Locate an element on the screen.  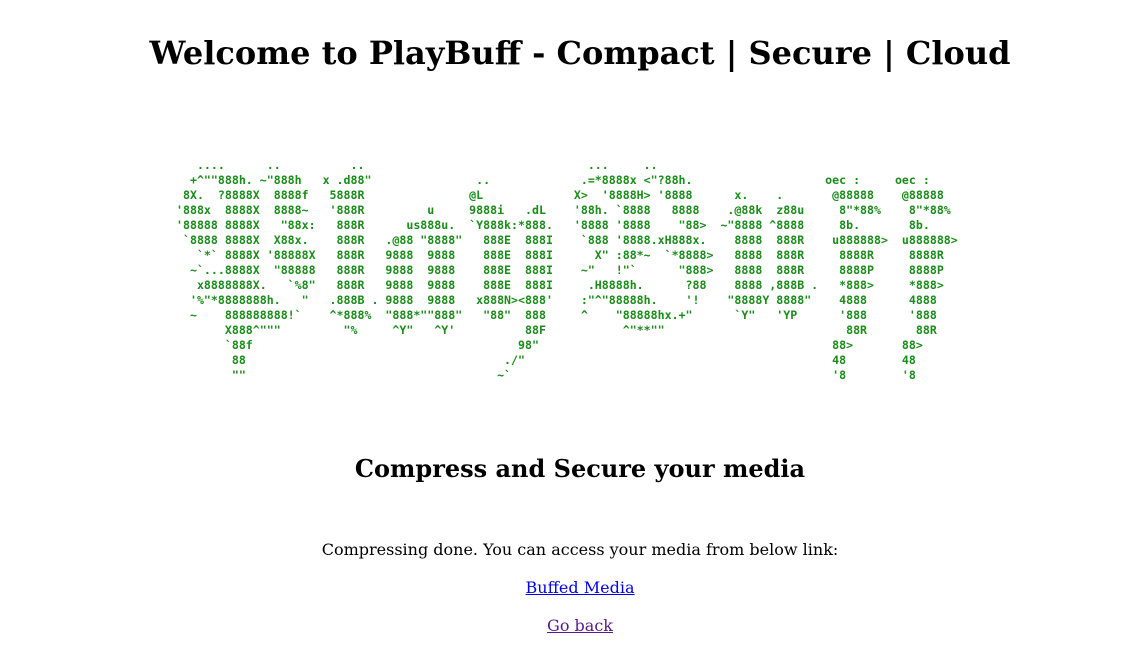
back-link-row: Go back is located at coordinates (570, 626).